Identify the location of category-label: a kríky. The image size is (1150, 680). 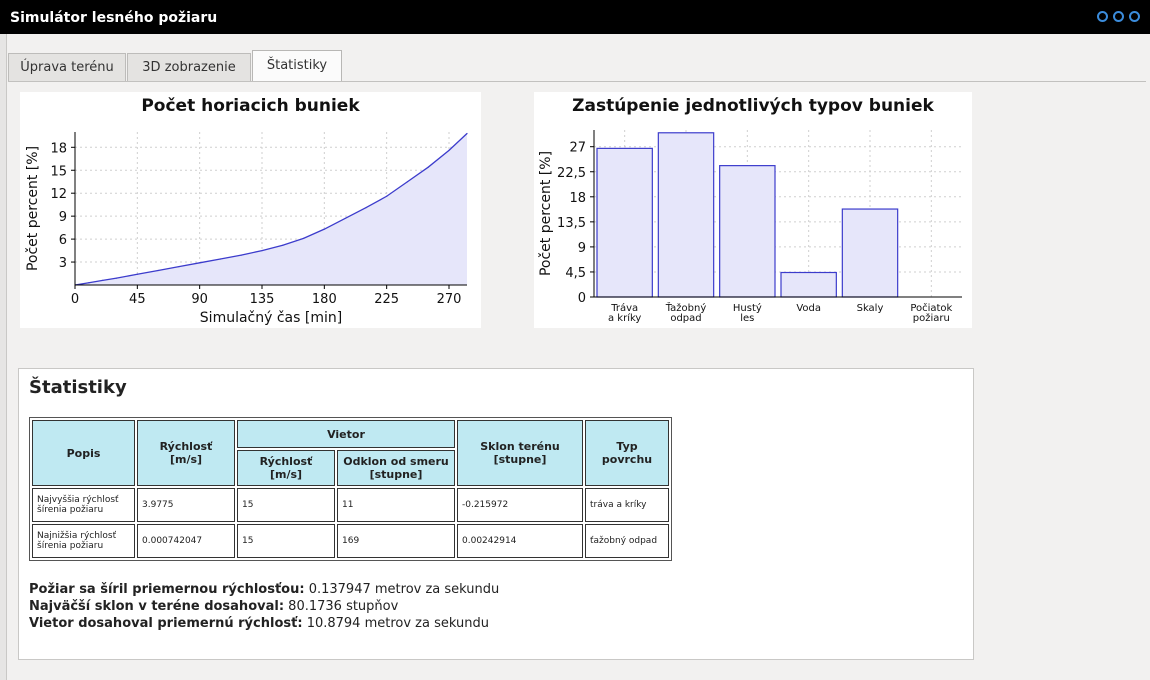
(624, 318).